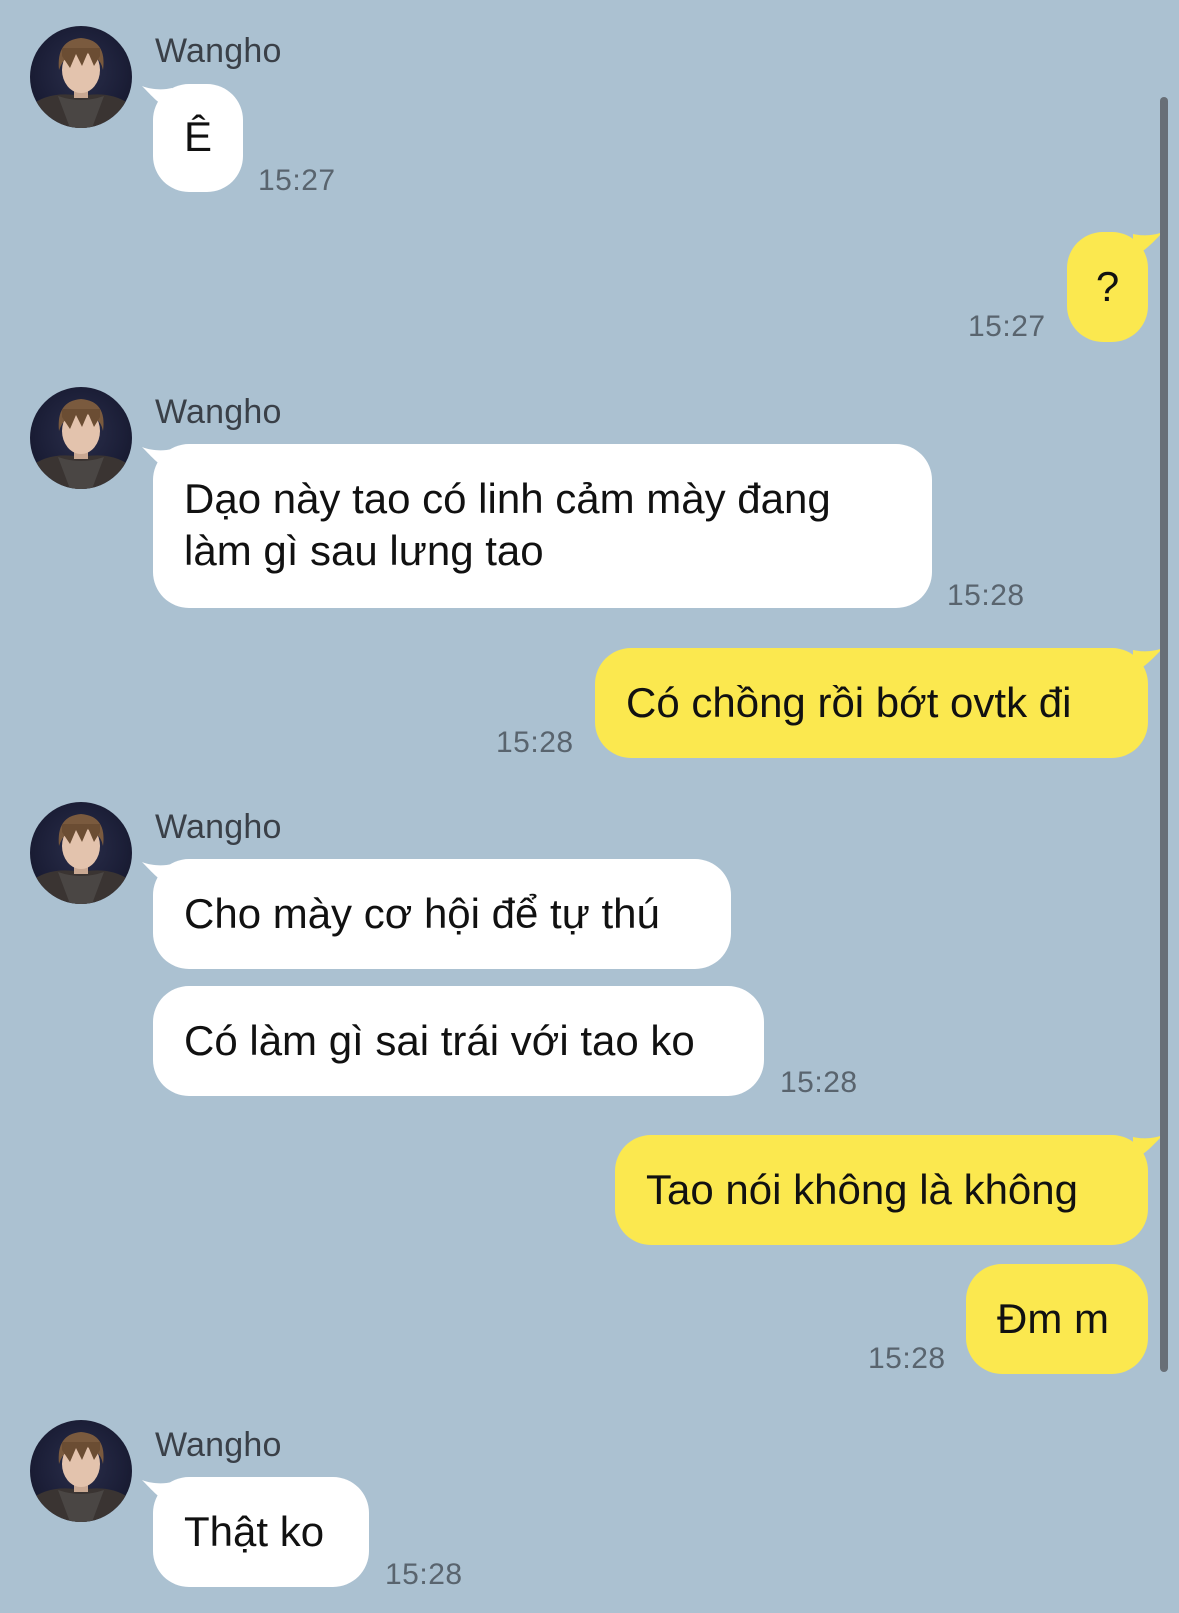 This screenshot has width=1179, height=1613. Describe the element at coordinates (881, 1190) in the screenshot. I see `message-bubble-outgoing: Tao nói không là không` at that location.